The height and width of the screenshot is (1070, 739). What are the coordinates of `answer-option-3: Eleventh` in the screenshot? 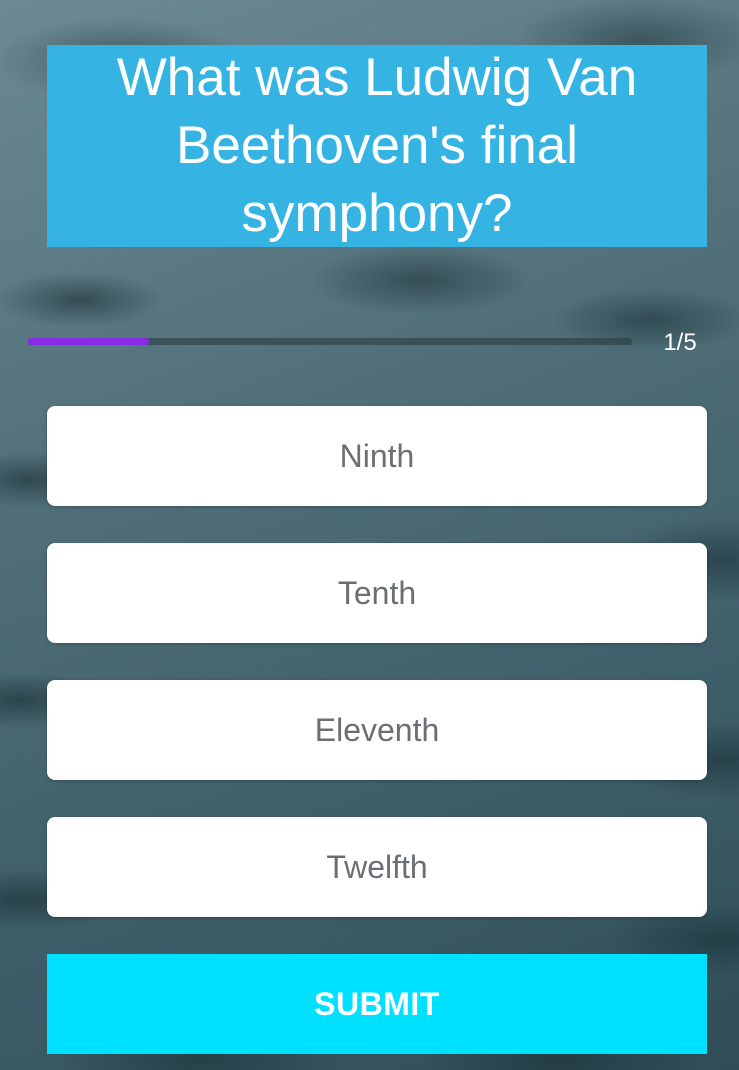 It's located at (377, 730).